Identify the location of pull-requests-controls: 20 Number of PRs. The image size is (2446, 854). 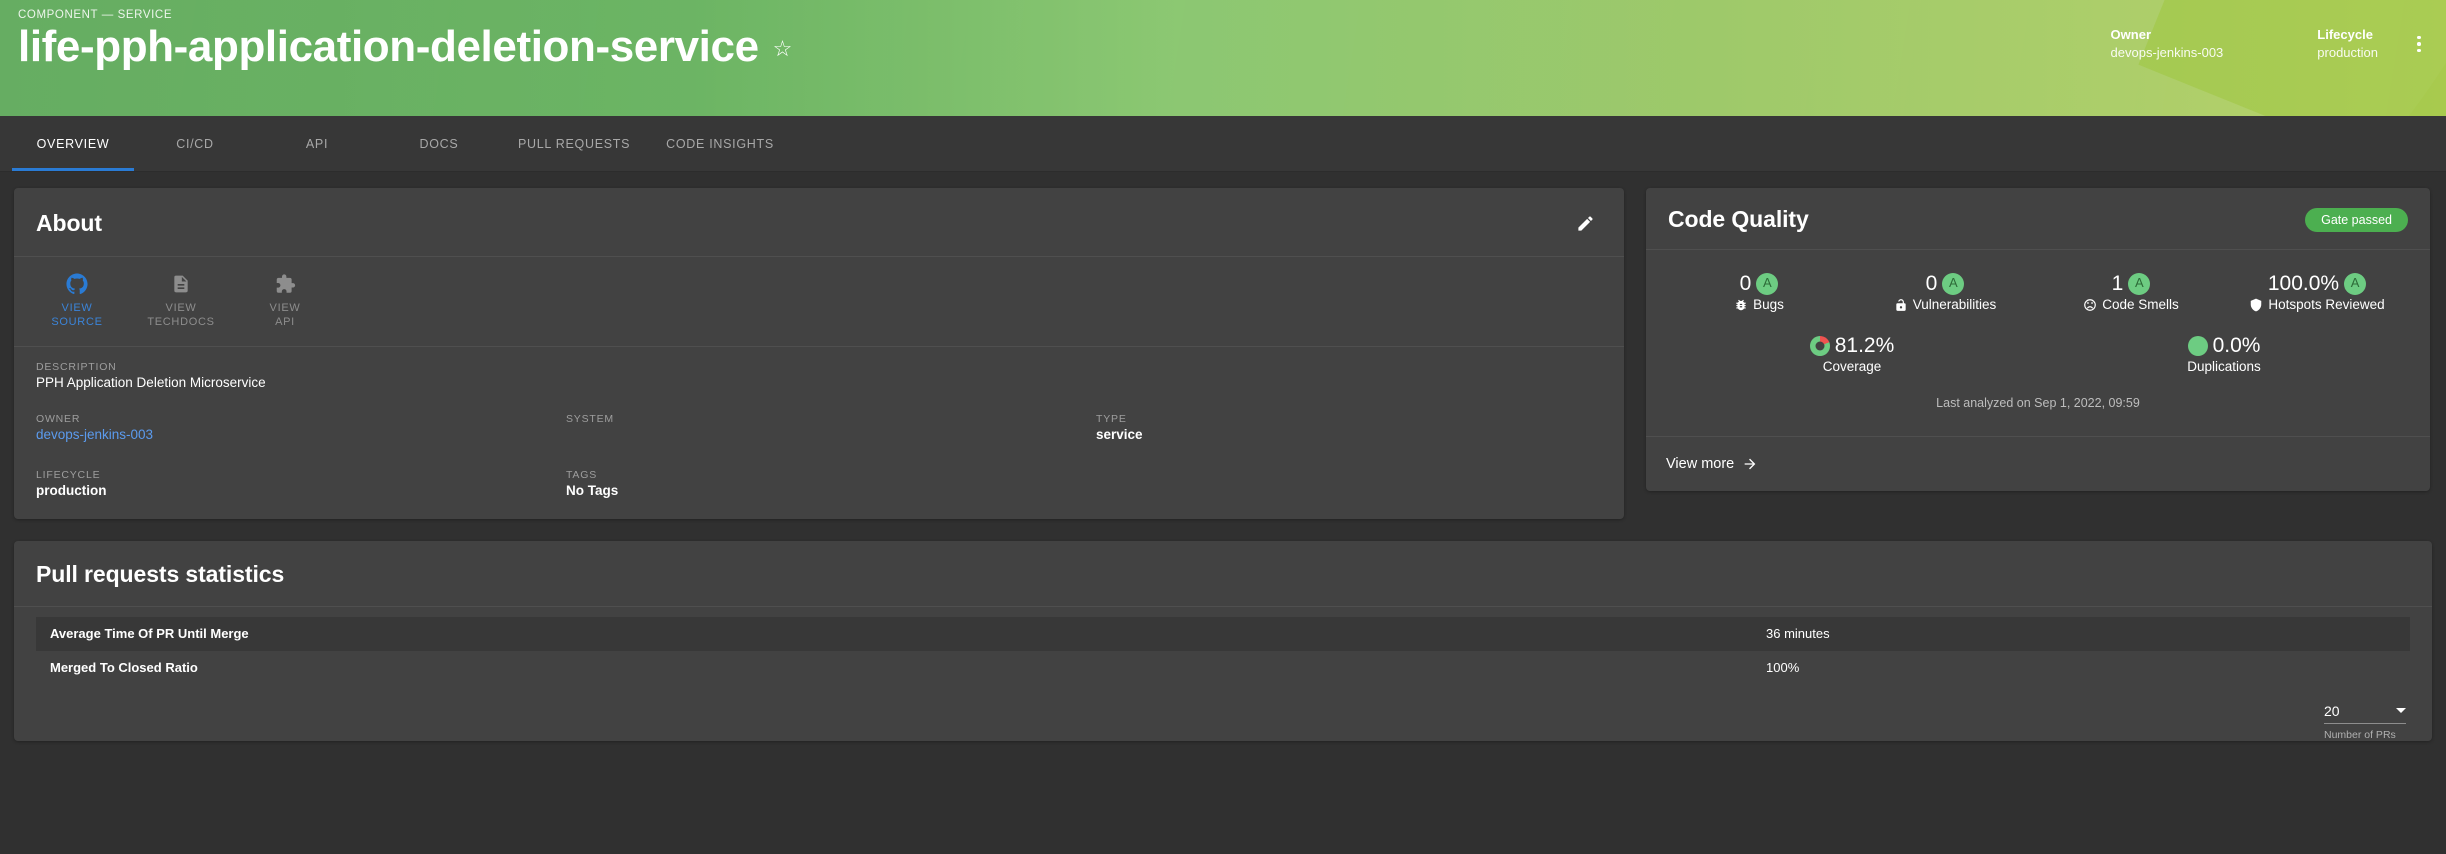
(1223, 713).